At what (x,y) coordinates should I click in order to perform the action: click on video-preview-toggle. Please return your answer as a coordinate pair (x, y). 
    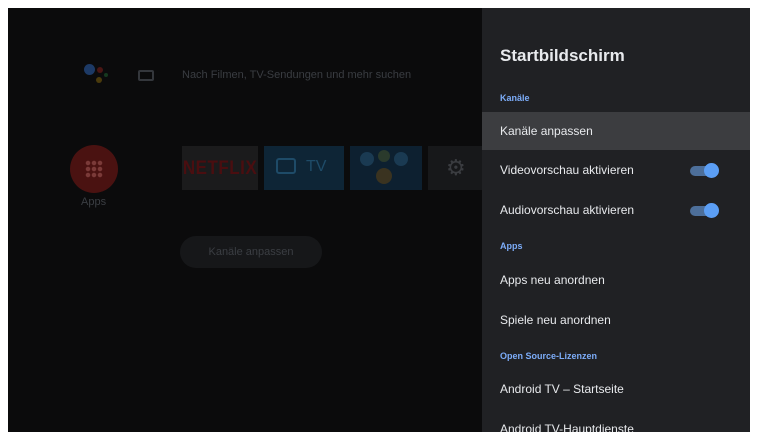
    Looking at the image, I should click on (704, 170).